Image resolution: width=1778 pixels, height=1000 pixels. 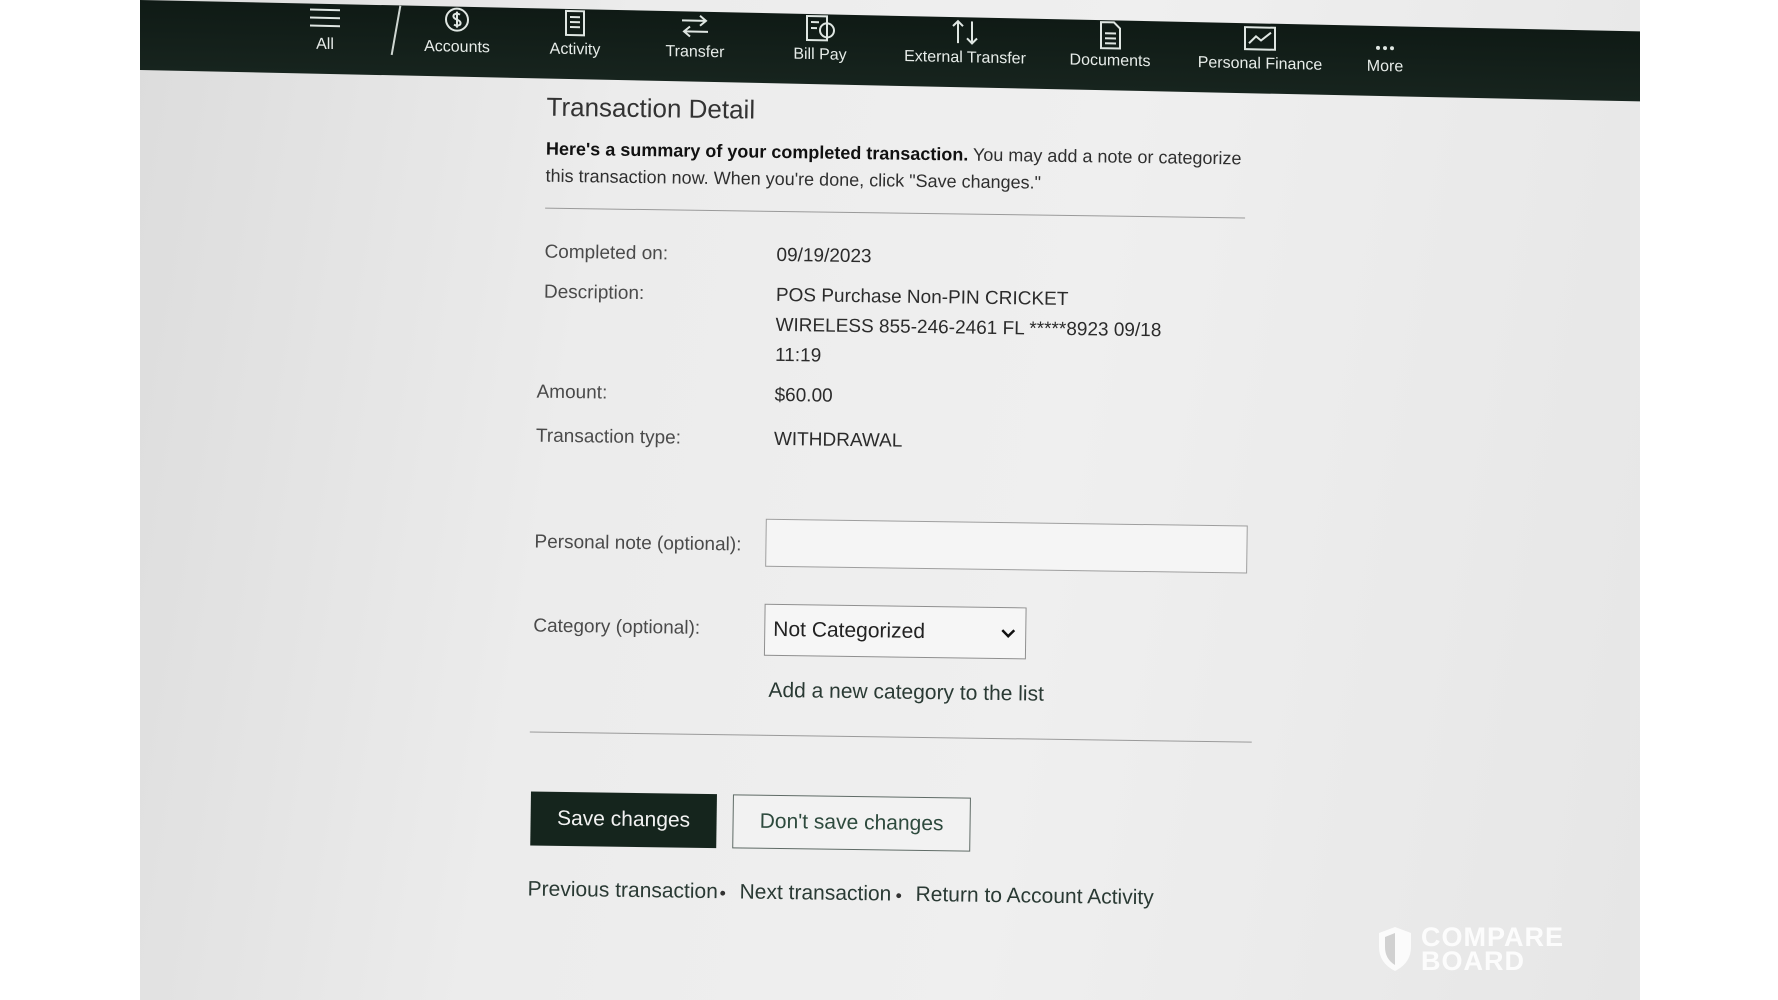 What do you see at coordinates (1034, 896) in the screenshot?
I see `return-to-activity-link: Return to Account Activity` at bounding box center [1034, 896].